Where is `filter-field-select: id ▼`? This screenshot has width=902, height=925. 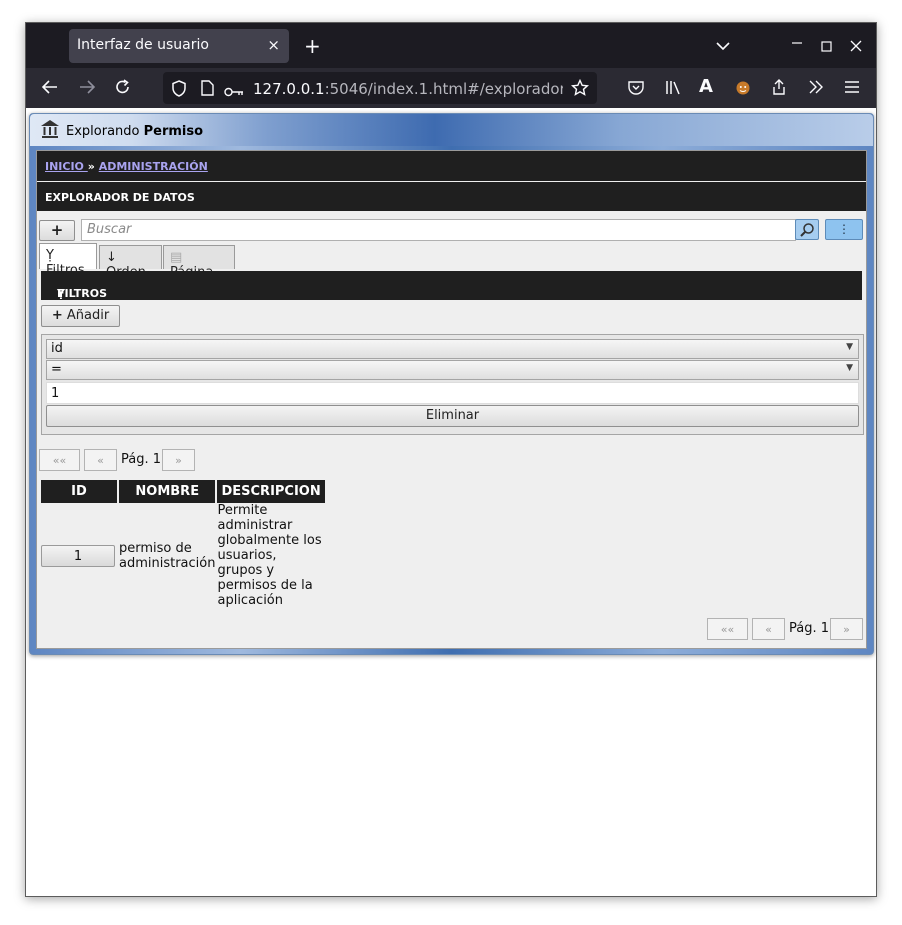 filter-field-select: id ▼ is located at coordinates (452, 349).